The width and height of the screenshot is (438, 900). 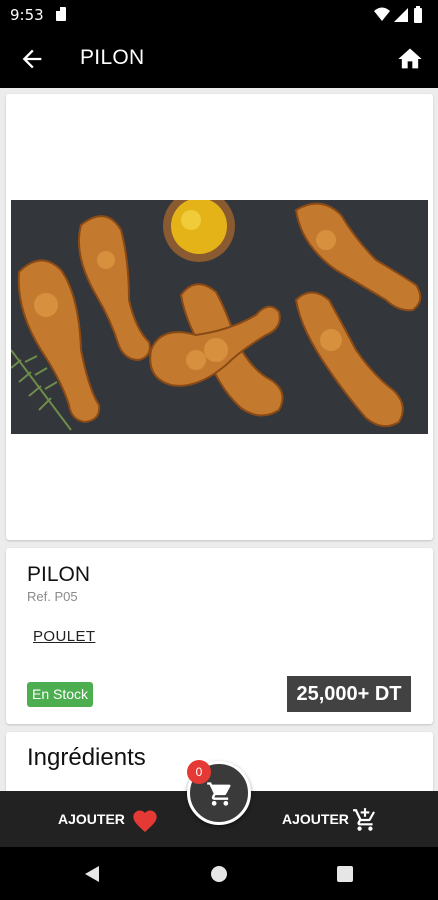 I want to click on home-icon, so click(x=410, y=59).